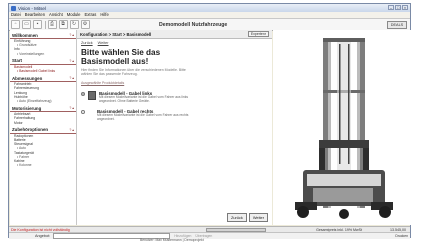 The height and width of the screenshot is (242, 421). I want to click on sidebar-section-header: Abmessungen ? ▴, so click(43, 79).